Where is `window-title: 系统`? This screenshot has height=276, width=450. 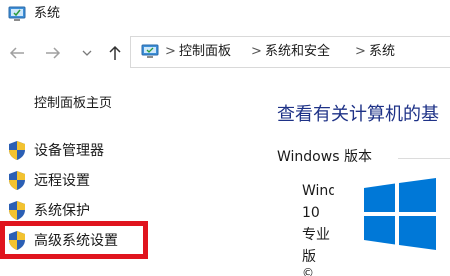 window-title: 系统 is located at coordinates (47, 13).